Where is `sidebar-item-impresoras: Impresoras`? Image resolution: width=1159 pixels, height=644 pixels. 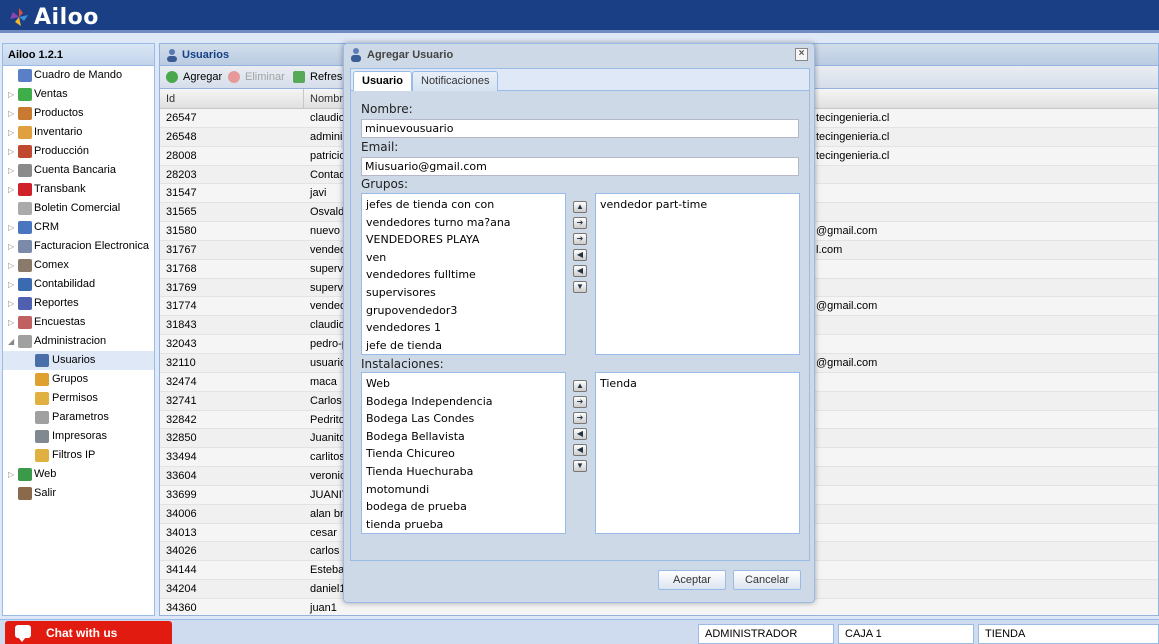
sidebar-item-impresoras: Impresoras is located at coordinates (78, 436).